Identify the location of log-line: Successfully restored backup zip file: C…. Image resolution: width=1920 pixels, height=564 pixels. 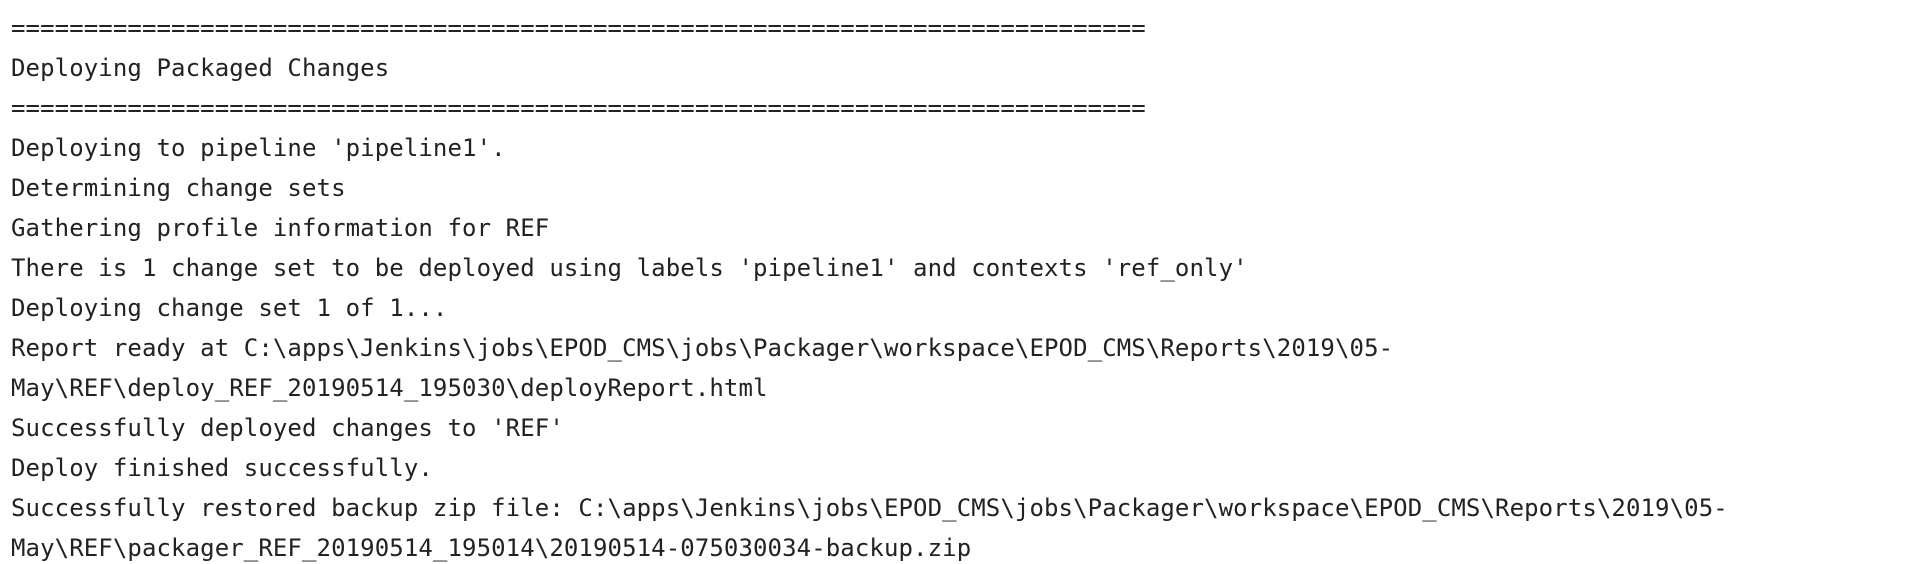
(869, 508).